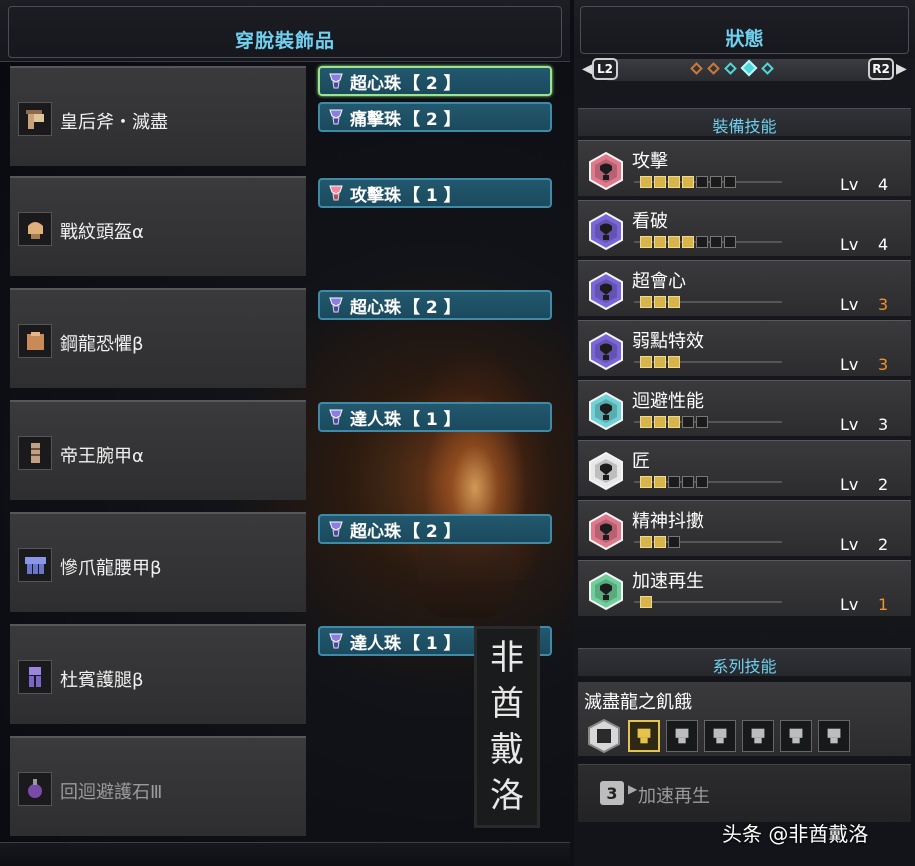  Describe the element at coordinates (650, 161) in the screenshot. I see `skill-name: 攻擊` at that location.